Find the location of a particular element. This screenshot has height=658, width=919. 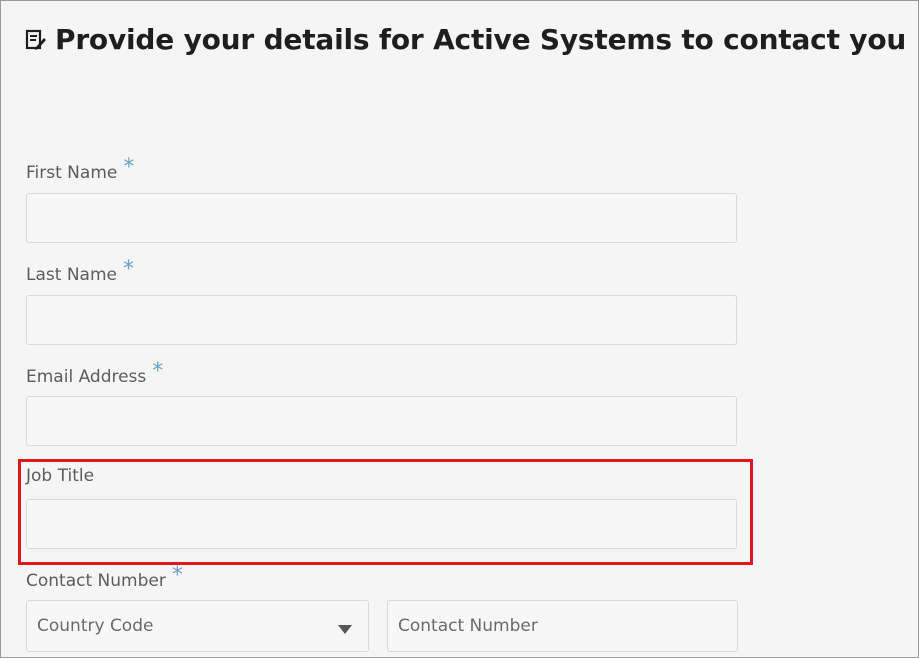

job-title-label: Job Title is located at coordinates (60, 476).